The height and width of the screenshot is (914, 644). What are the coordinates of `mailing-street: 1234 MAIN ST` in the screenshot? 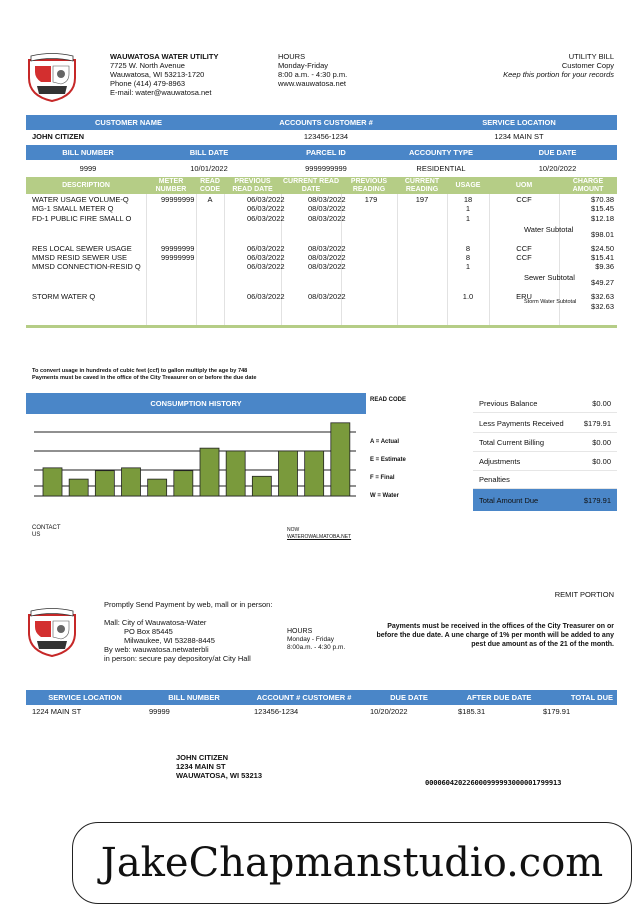 It's located at (201, 766).